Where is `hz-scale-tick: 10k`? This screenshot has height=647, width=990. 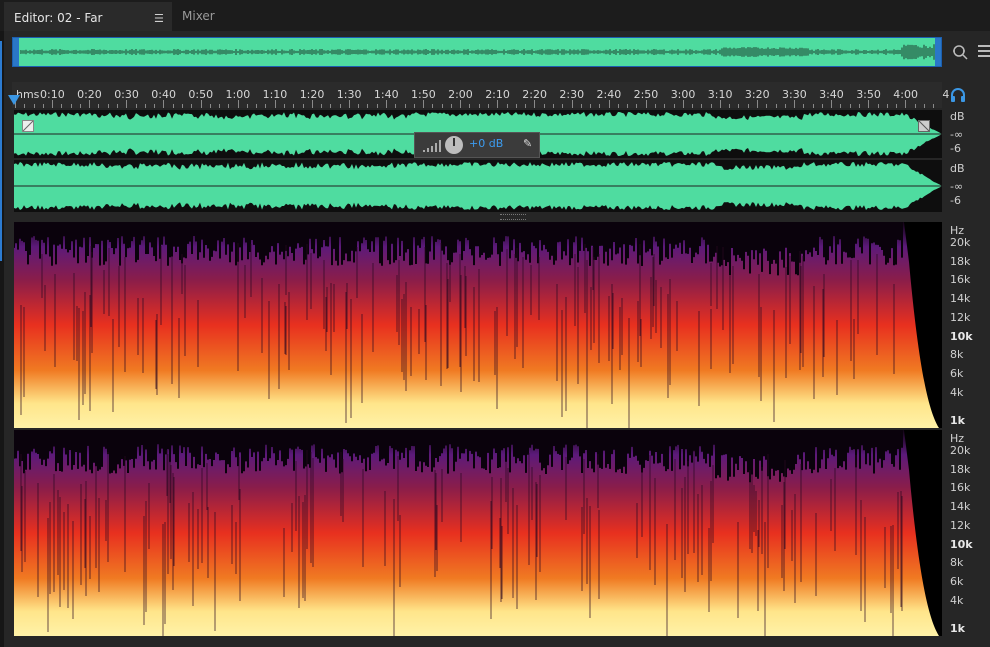
hz-scale-tick: 10k is located at coordinates (961, 544).